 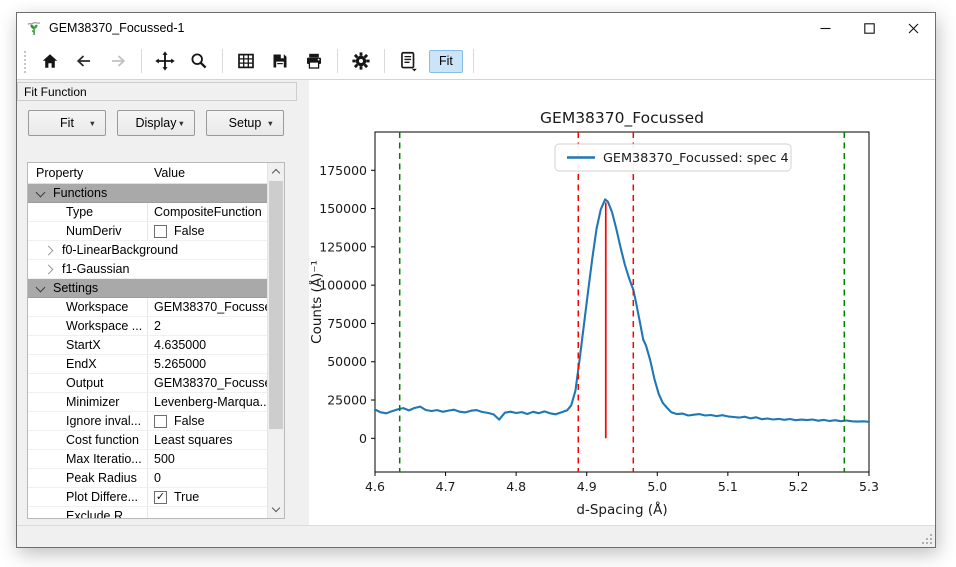 I want to click on x-tick-label: 5.0, so click(x=657, y=486).